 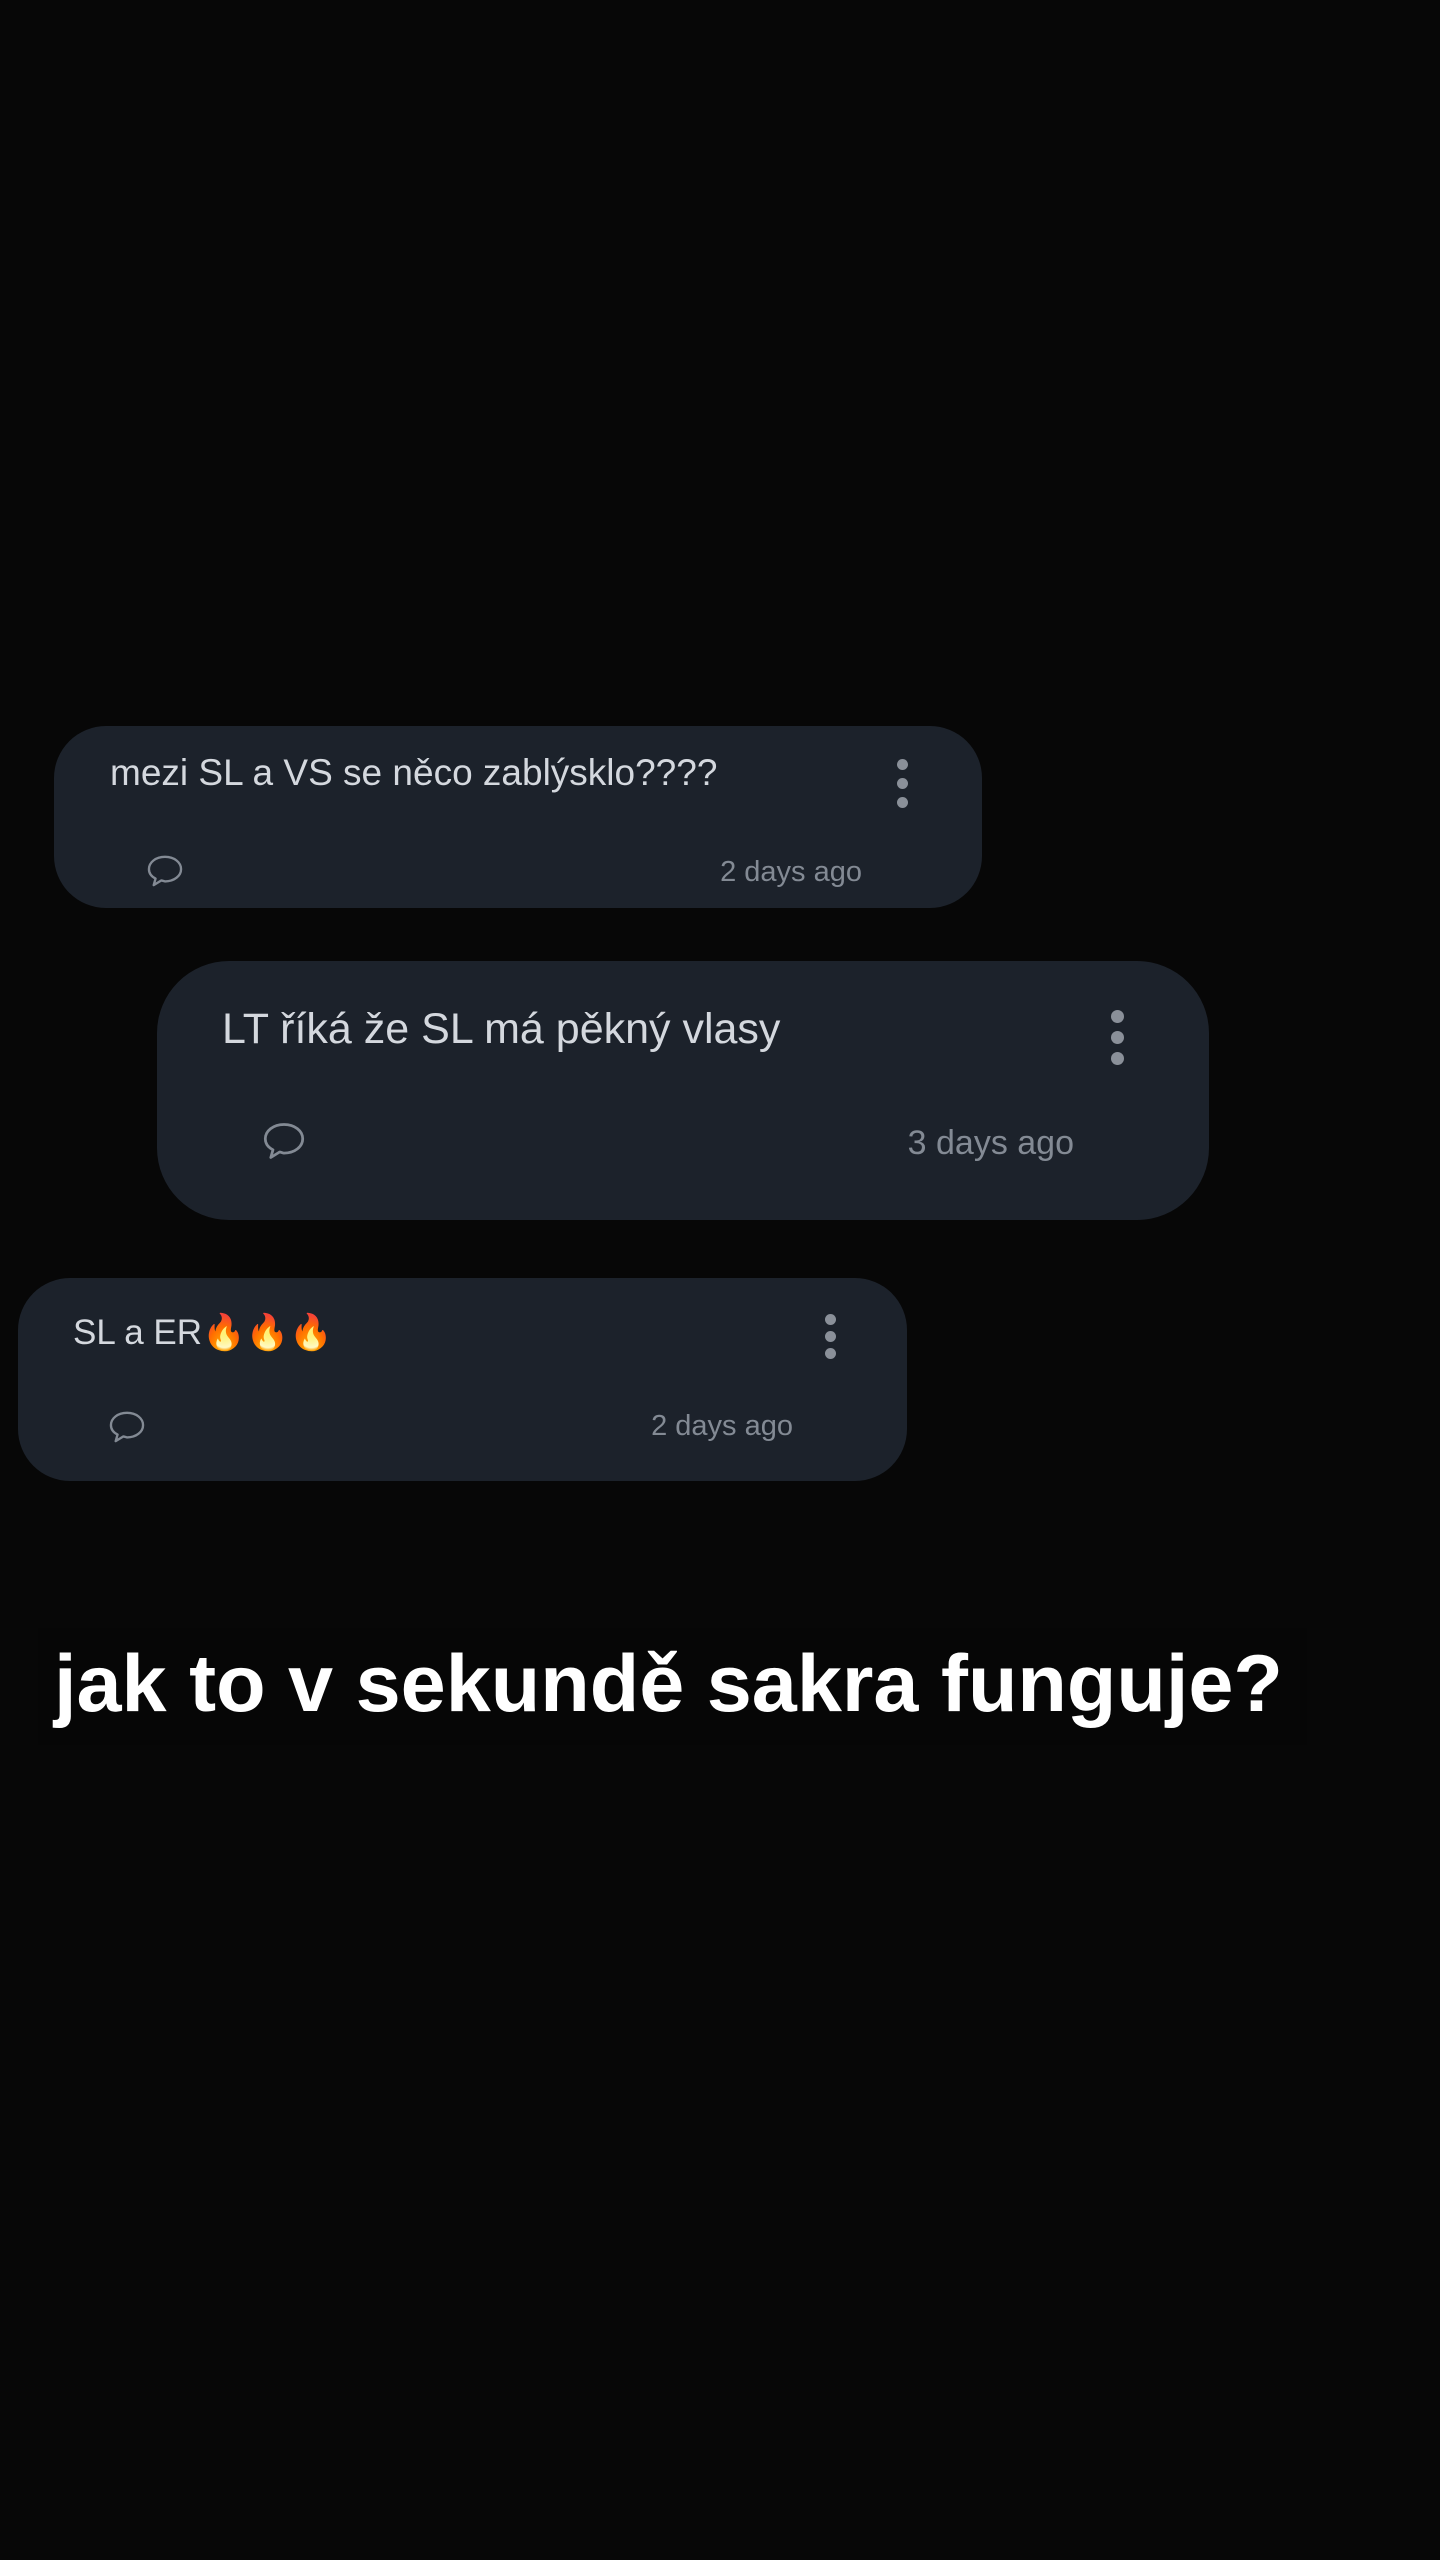 What do you see at coordinates (414, 772) in the screenshot?
I see `post-text: mezi SL a VS se něco zablýsklo????` at bounding box center [414, 772].